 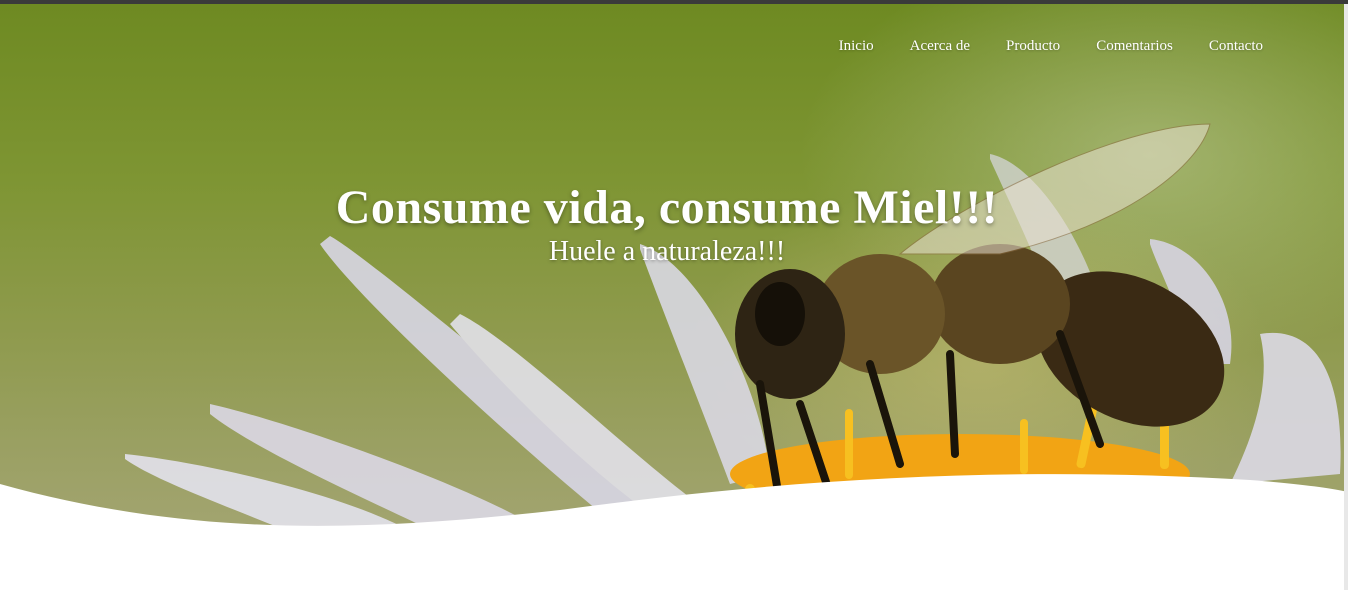 I want to click on nav-producto: Producto, so click(x=1033, y=46).